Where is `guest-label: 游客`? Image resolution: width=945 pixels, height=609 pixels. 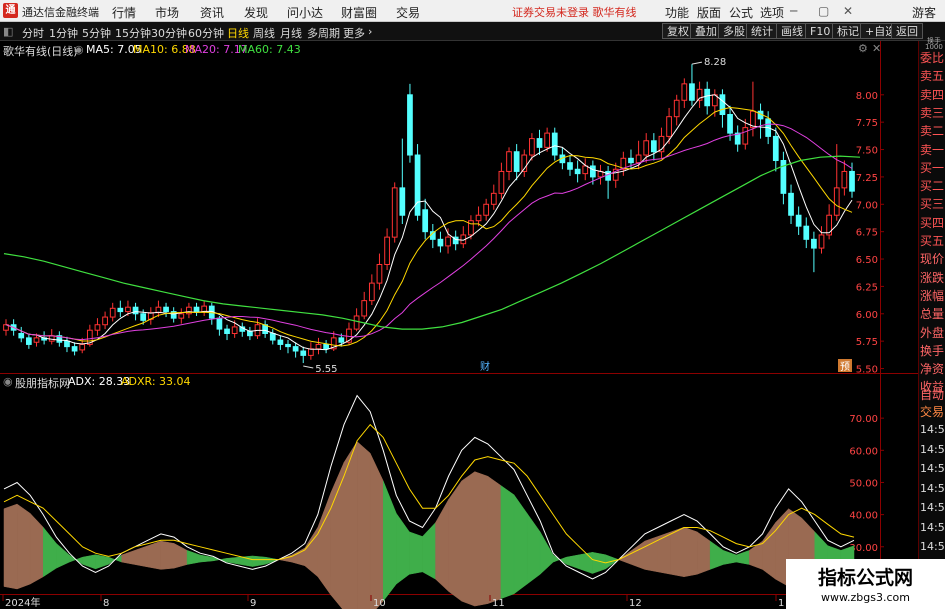
guest-label: 游客 is located at coordinates (924, 12).